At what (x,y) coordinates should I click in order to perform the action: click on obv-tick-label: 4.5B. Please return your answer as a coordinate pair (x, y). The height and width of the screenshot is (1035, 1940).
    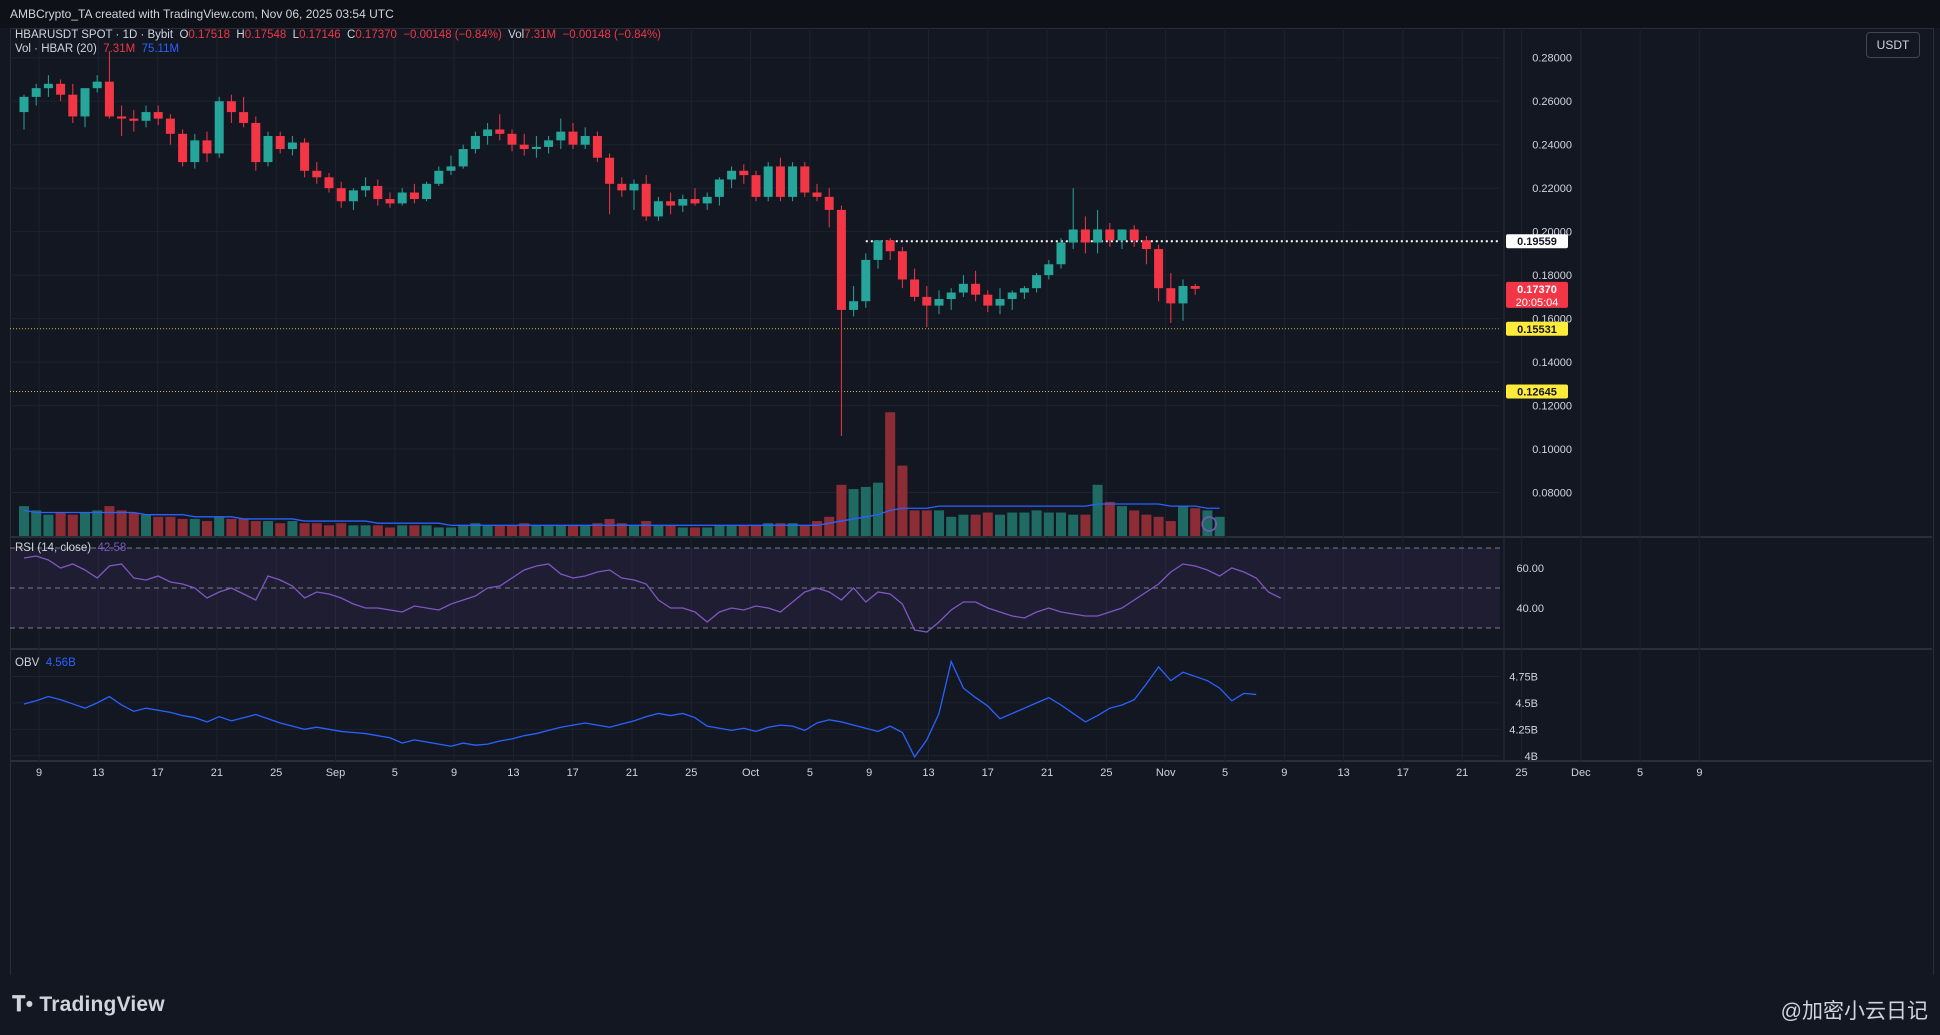
    Looking at the image, I should click on (1526, 704).